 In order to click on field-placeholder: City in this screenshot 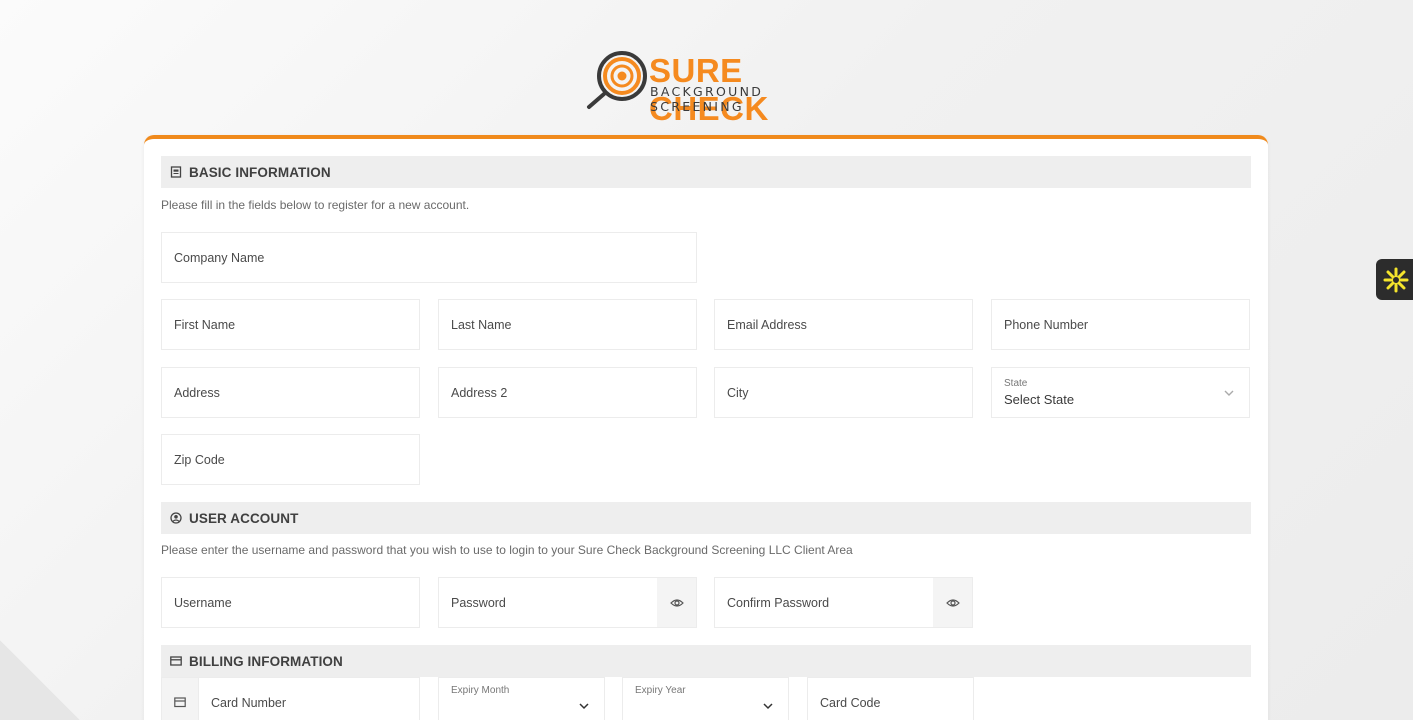, I will do `click(738, 392)`.